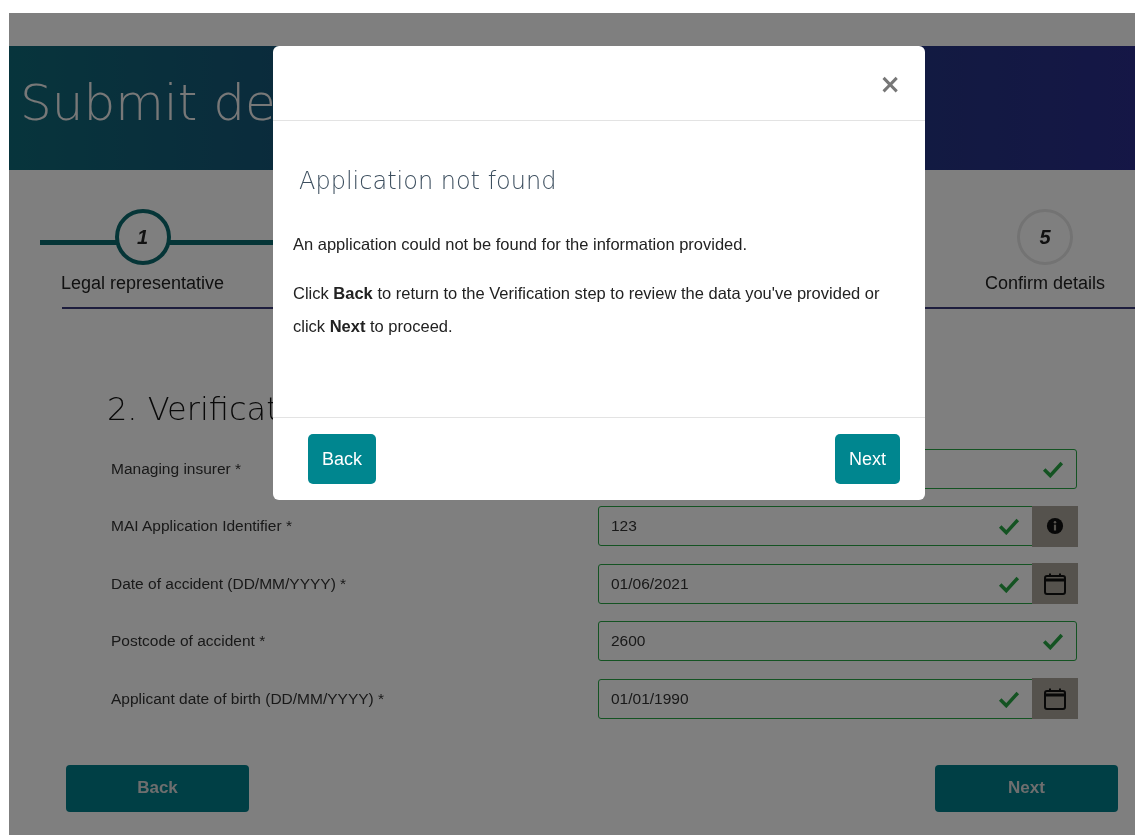  Describe the element at coordinates (1044, 283) in the screenshot. I see `step-label: Confirm details` at that location.